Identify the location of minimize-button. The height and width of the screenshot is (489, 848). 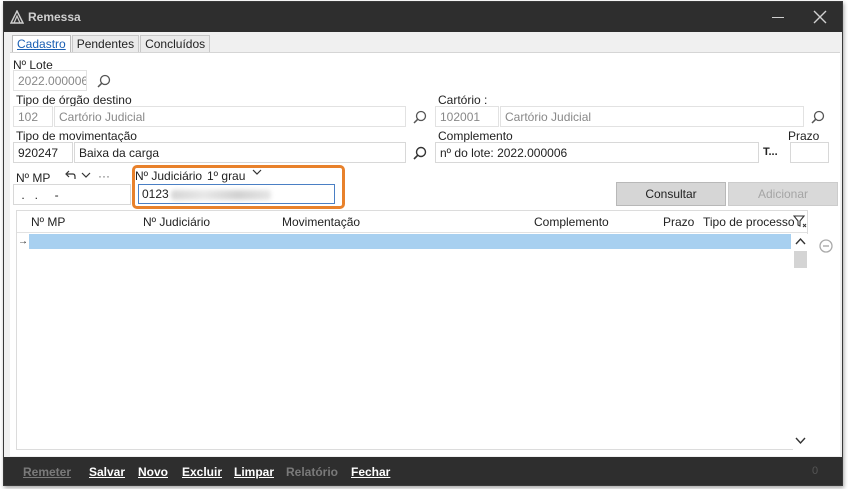
(778, 17).